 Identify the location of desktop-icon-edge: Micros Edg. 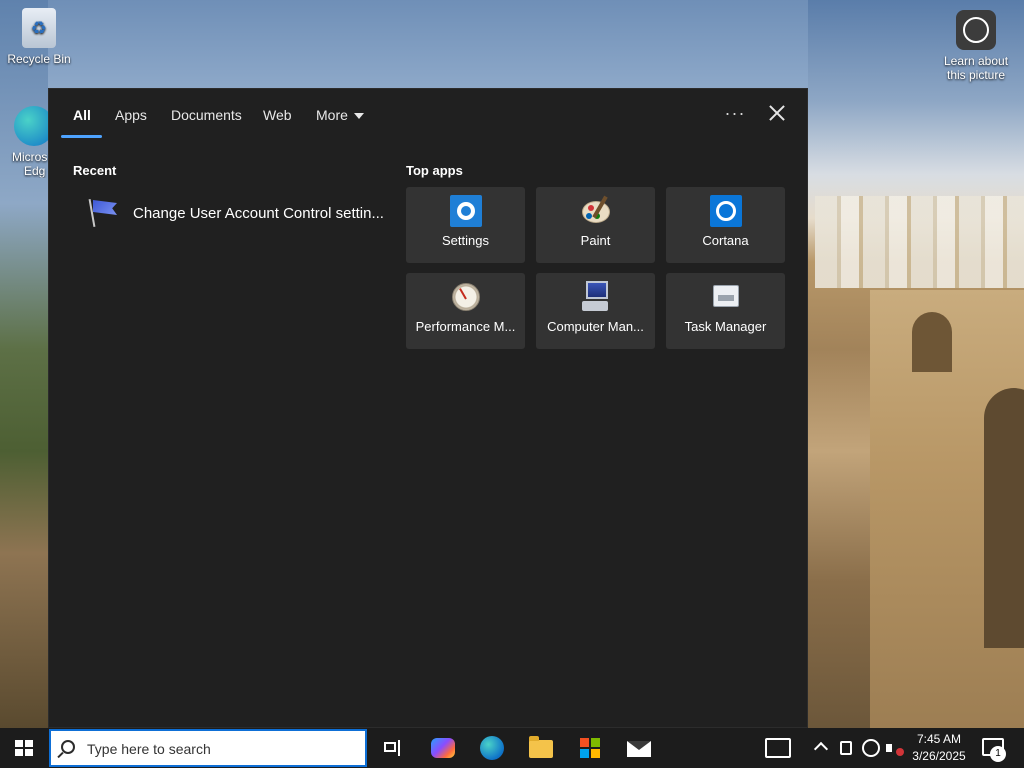
(24, 142).